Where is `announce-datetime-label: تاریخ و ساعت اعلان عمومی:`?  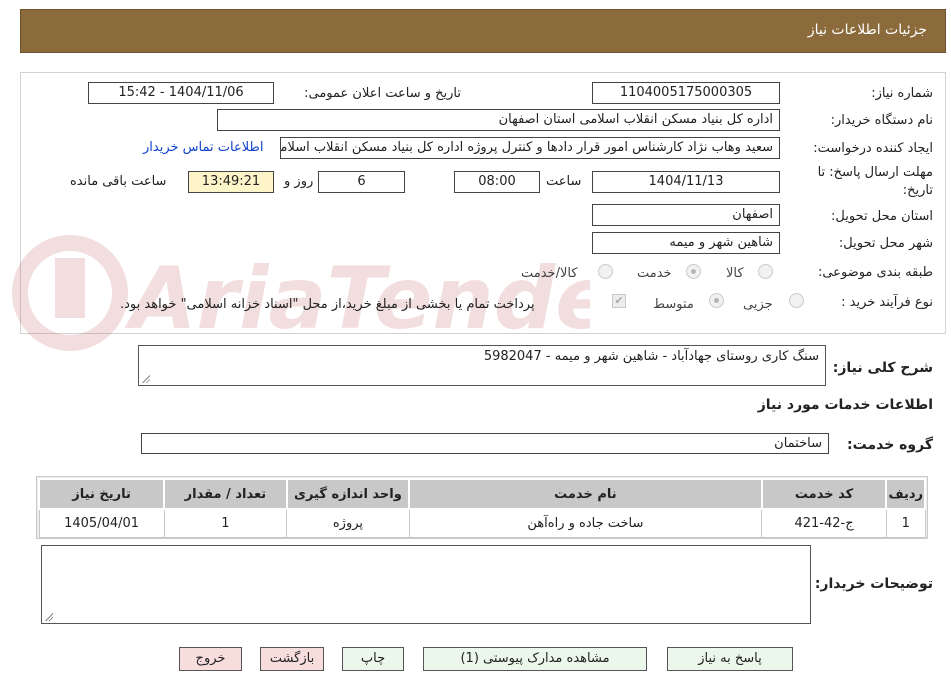
announce-datetime-label: تاریخ و ساعت اعلان عمومی: is located at coordinates (382, 93).